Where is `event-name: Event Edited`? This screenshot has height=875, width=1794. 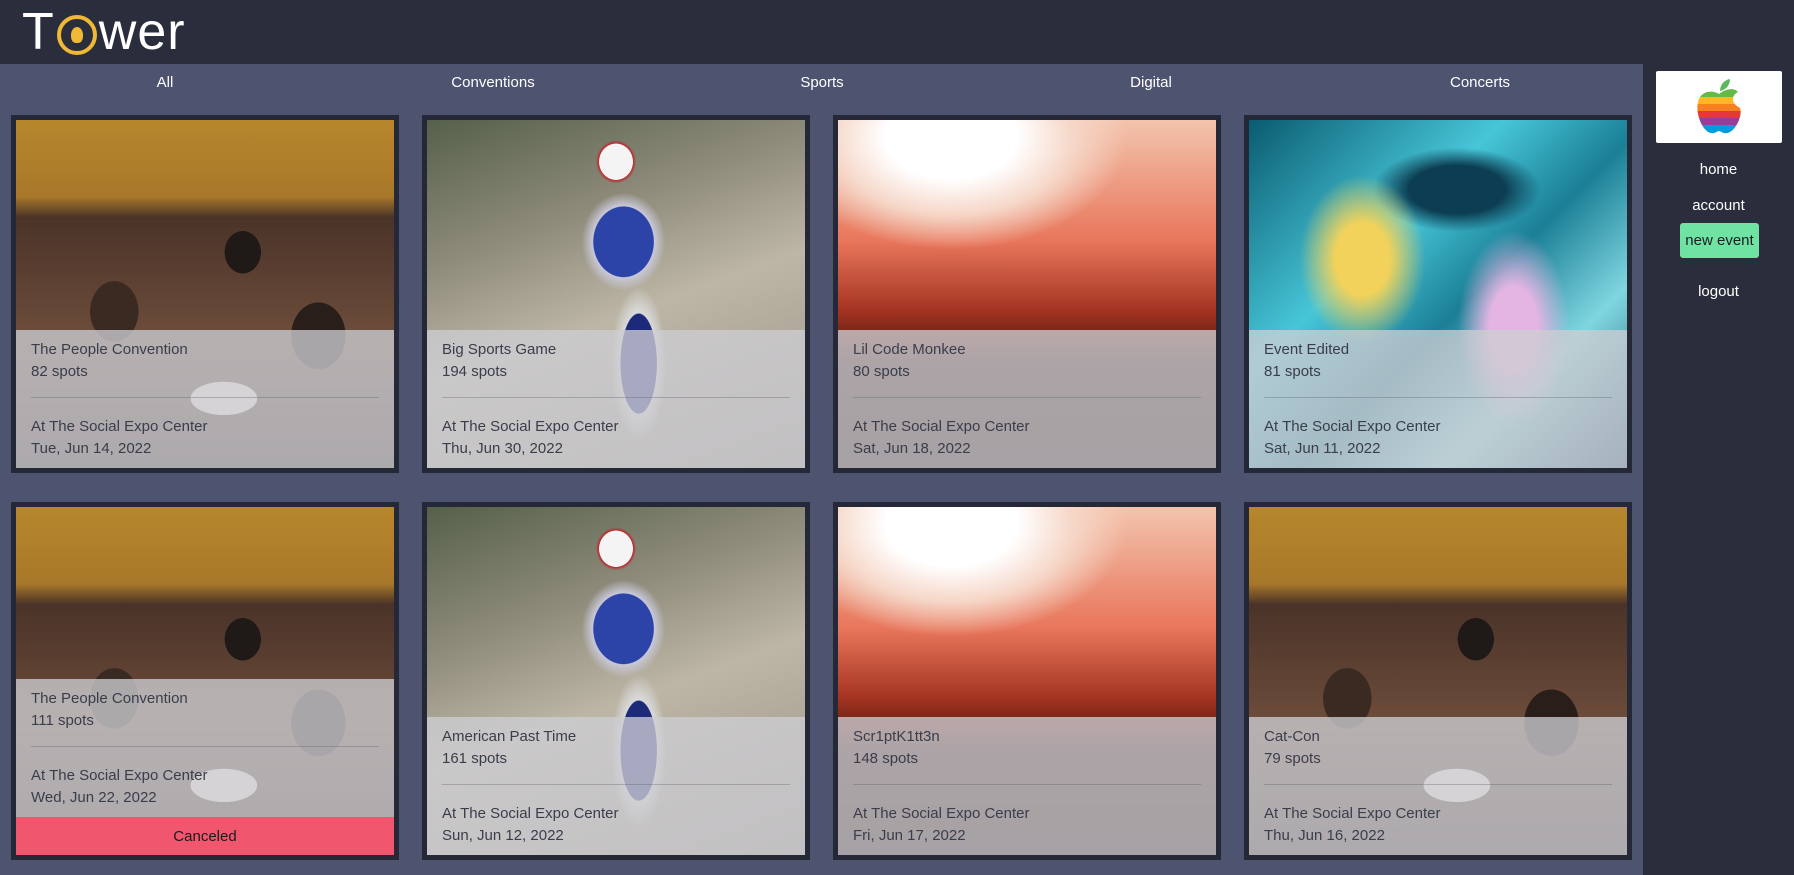
event-name: Event Edited is located at coordinates (1307, 349).